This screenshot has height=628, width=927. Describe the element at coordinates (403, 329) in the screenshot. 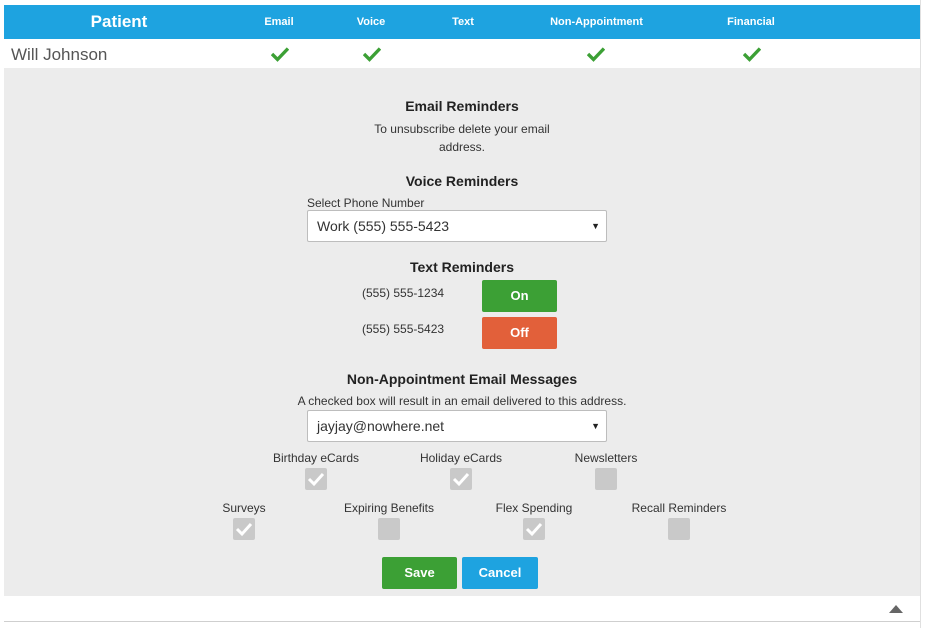

I see `text-phone-2: (555) 555-5423` at that location.